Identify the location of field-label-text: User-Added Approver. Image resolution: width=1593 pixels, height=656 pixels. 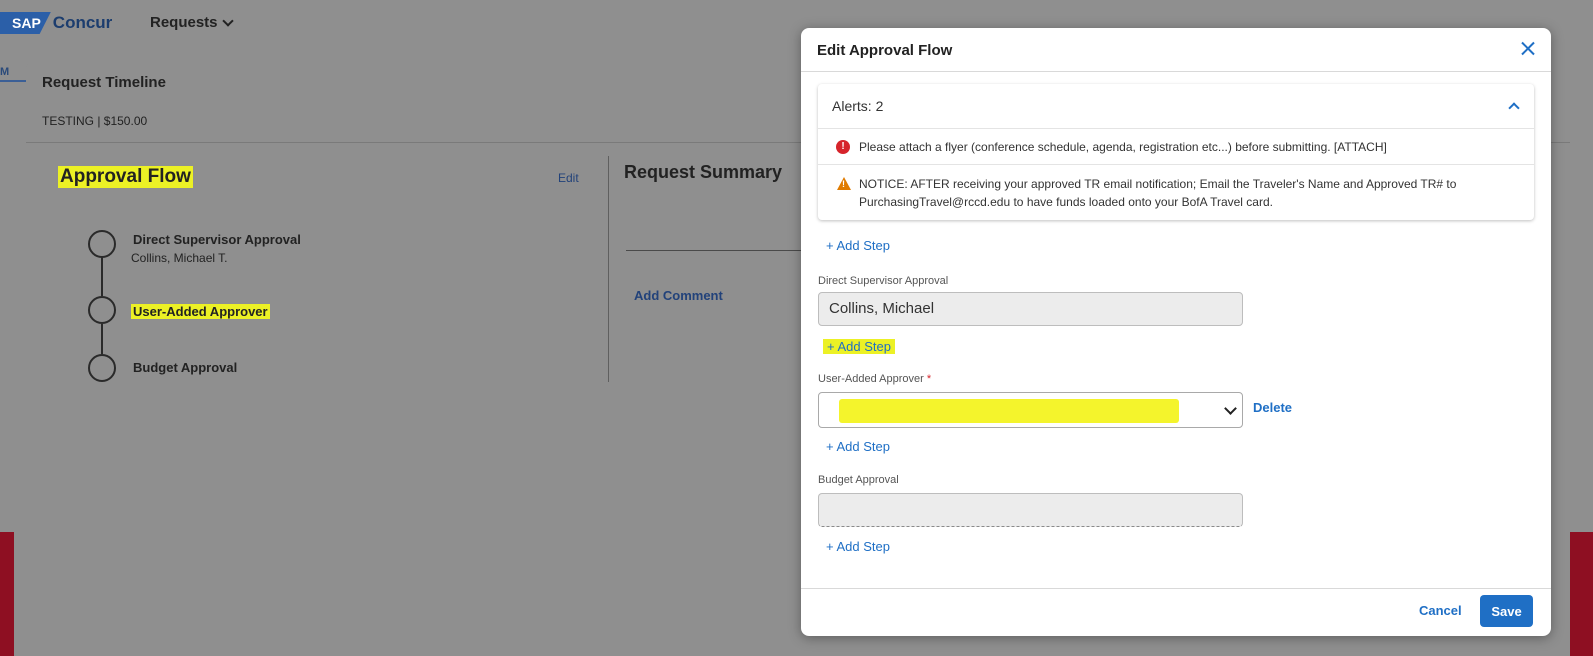
(871, 379).